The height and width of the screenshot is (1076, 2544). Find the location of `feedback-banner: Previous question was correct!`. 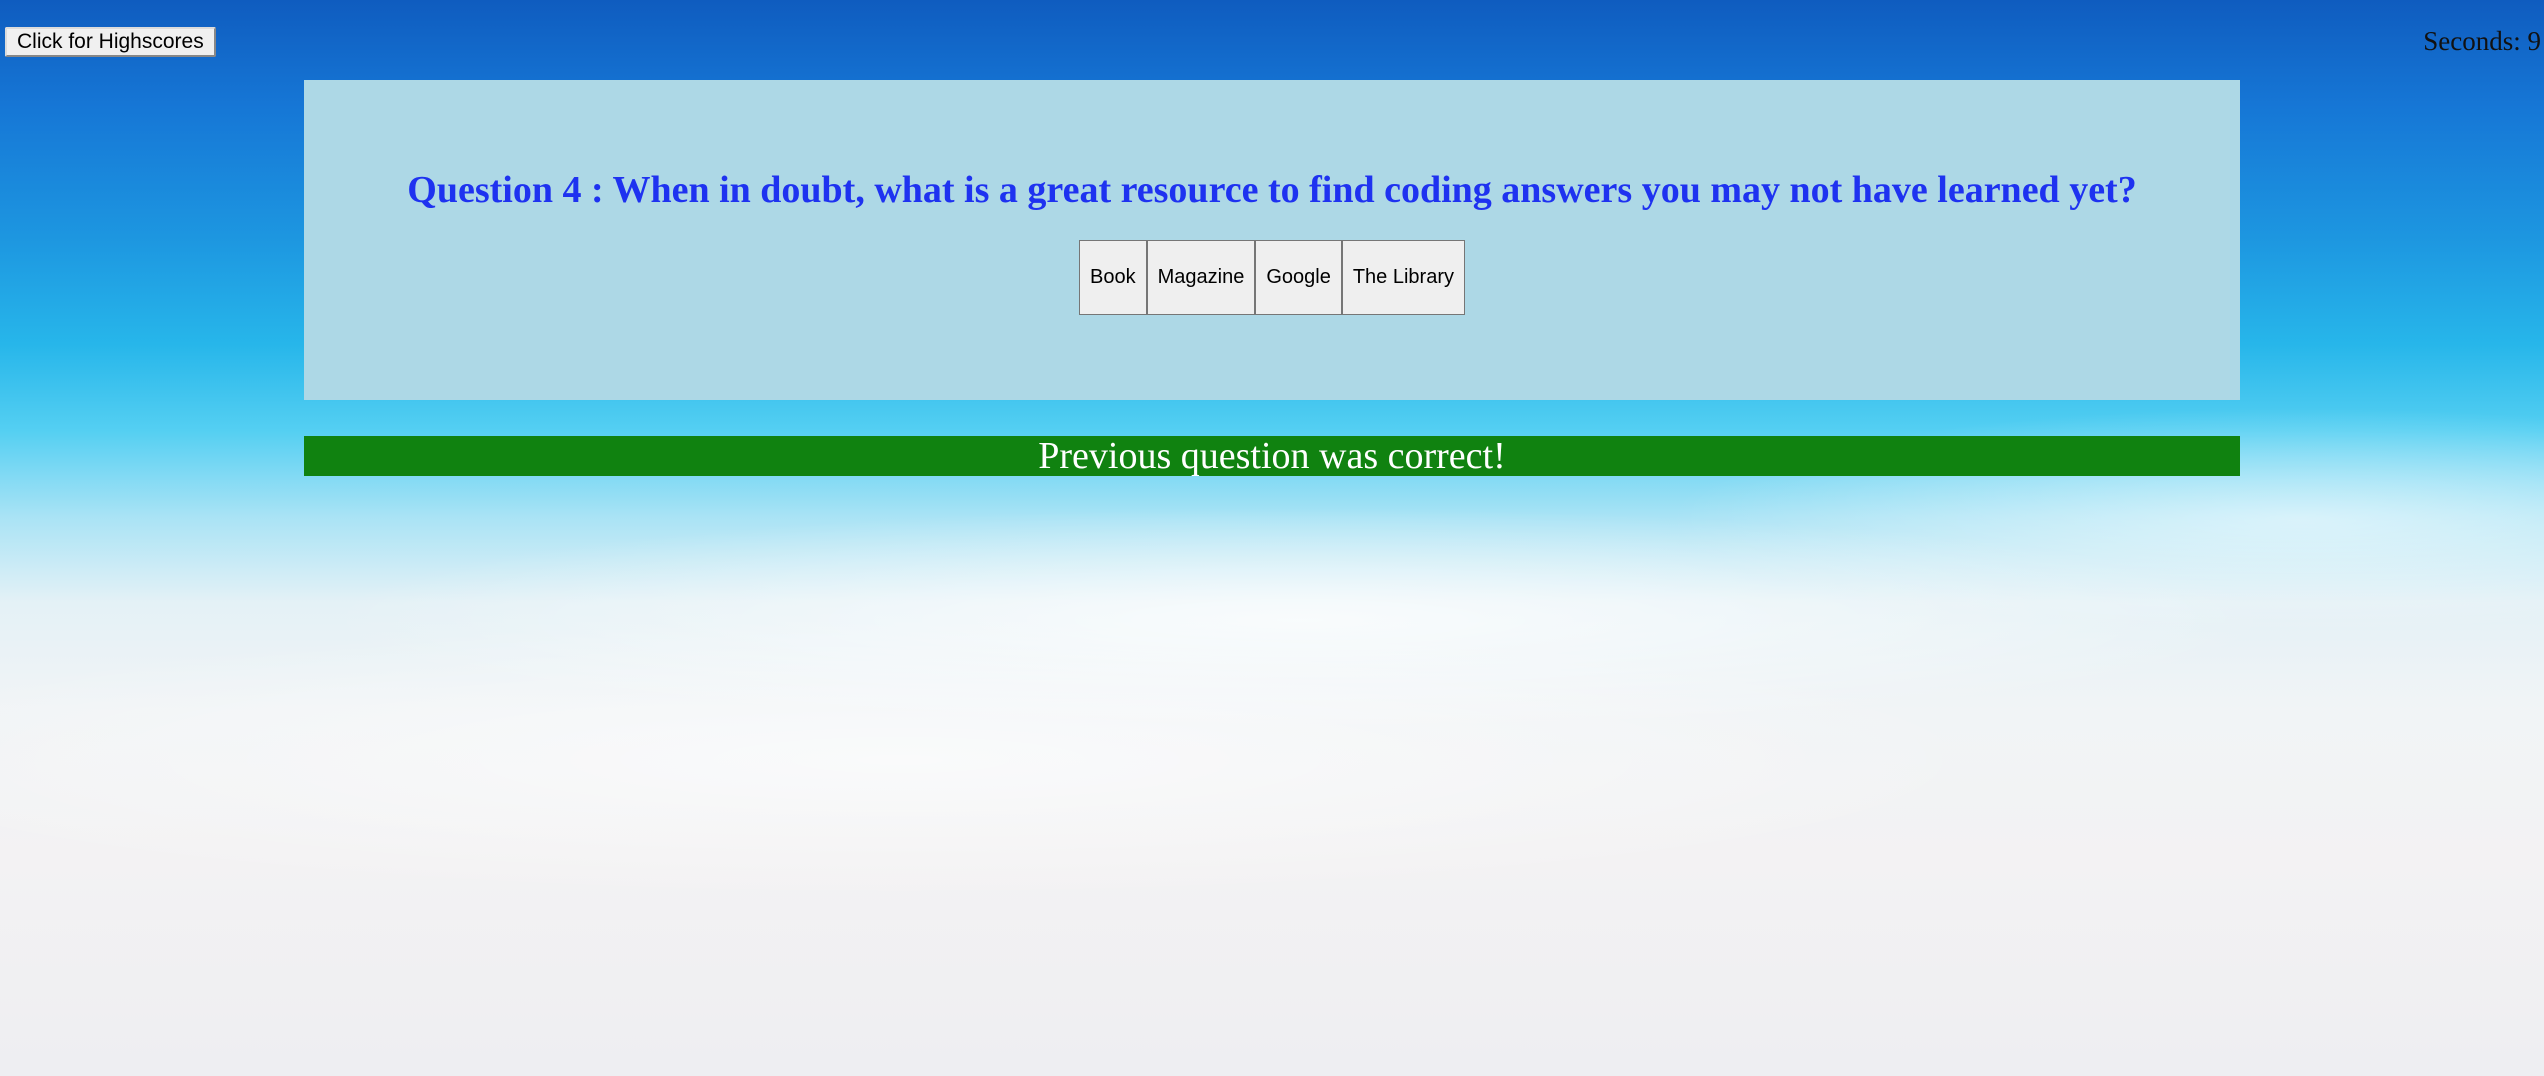

feedback-banner: Previous question was correct! is located at coordinates (1272, 456).